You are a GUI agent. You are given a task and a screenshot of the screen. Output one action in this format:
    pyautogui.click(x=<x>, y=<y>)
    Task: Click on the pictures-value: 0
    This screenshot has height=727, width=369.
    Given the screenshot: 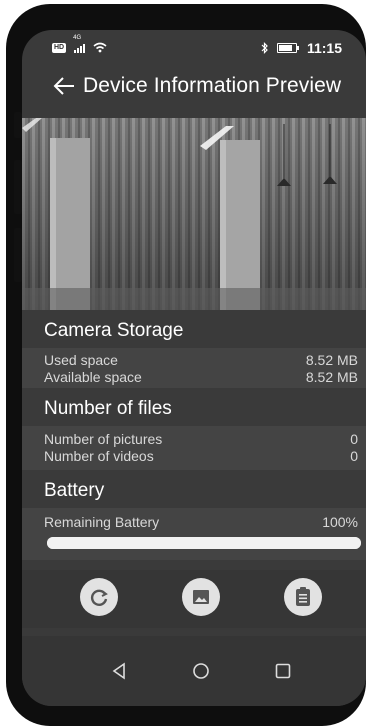 What is the action you would take?
    pyautogui.click(x=354, y=439)
    